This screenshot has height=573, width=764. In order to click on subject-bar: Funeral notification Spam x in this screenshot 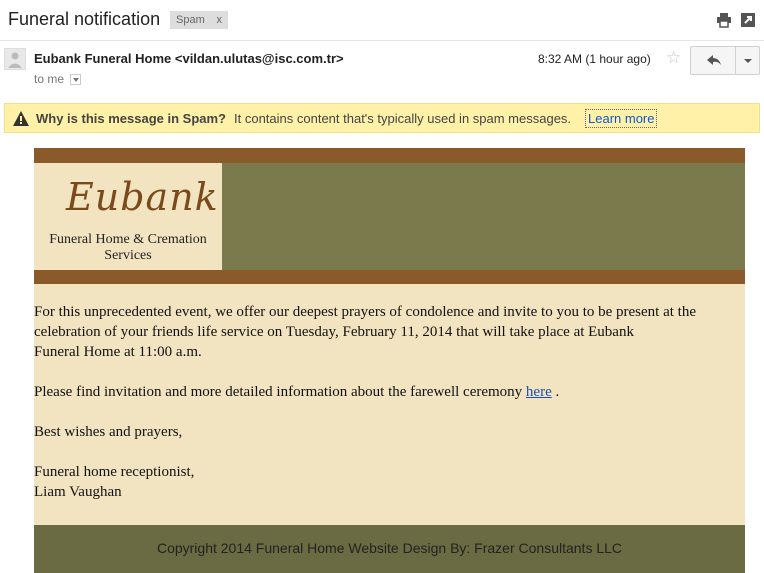, I will do `click(382, 20)`.